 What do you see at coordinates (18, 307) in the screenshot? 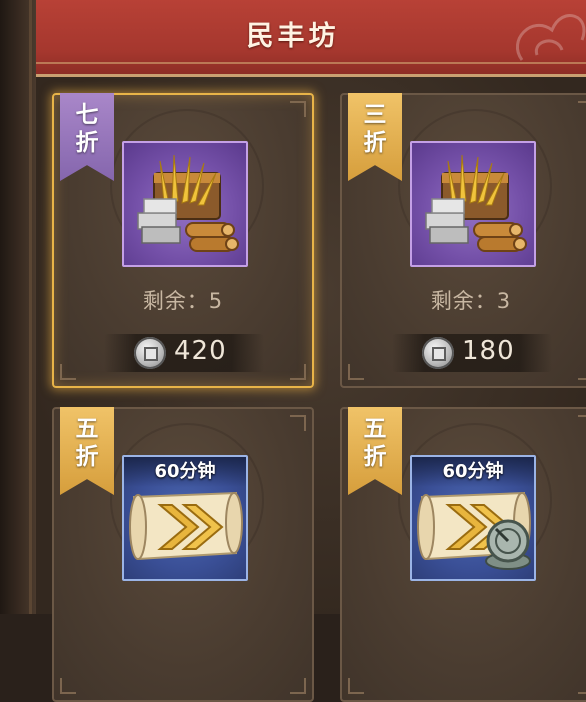
I see `left-frame` at bounding box center [18, 307].